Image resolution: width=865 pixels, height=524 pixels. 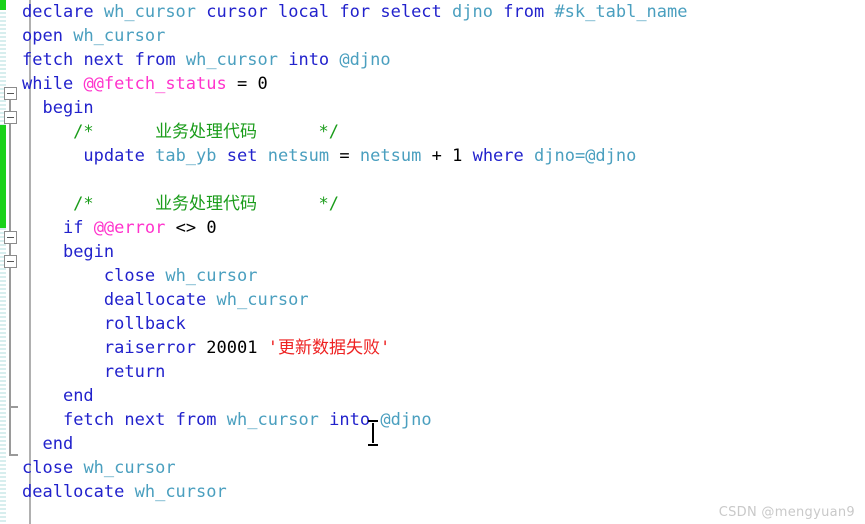 I want to click on code-line-raiserror: raiserror 20001 '更新数据失败', so click(x=355, y=348).